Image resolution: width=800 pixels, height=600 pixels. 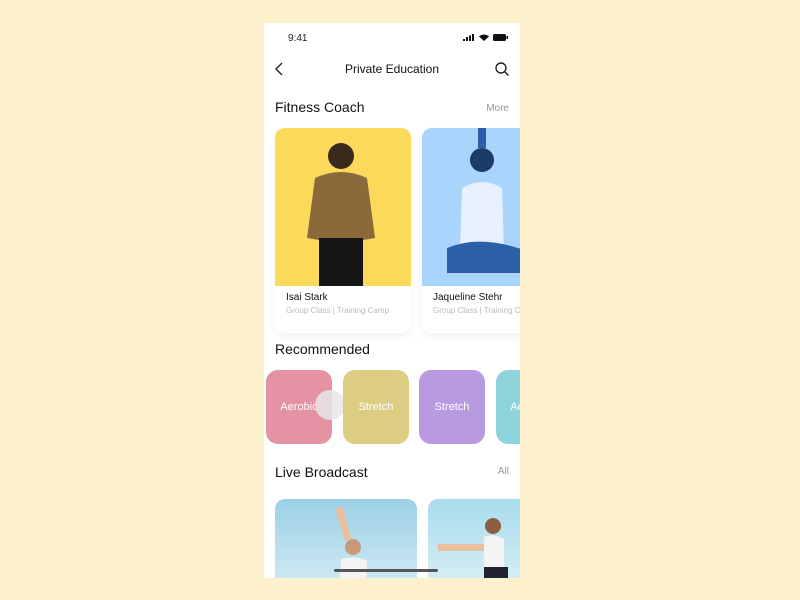 I want to click on home-indicator, so click(x=386, y=570).